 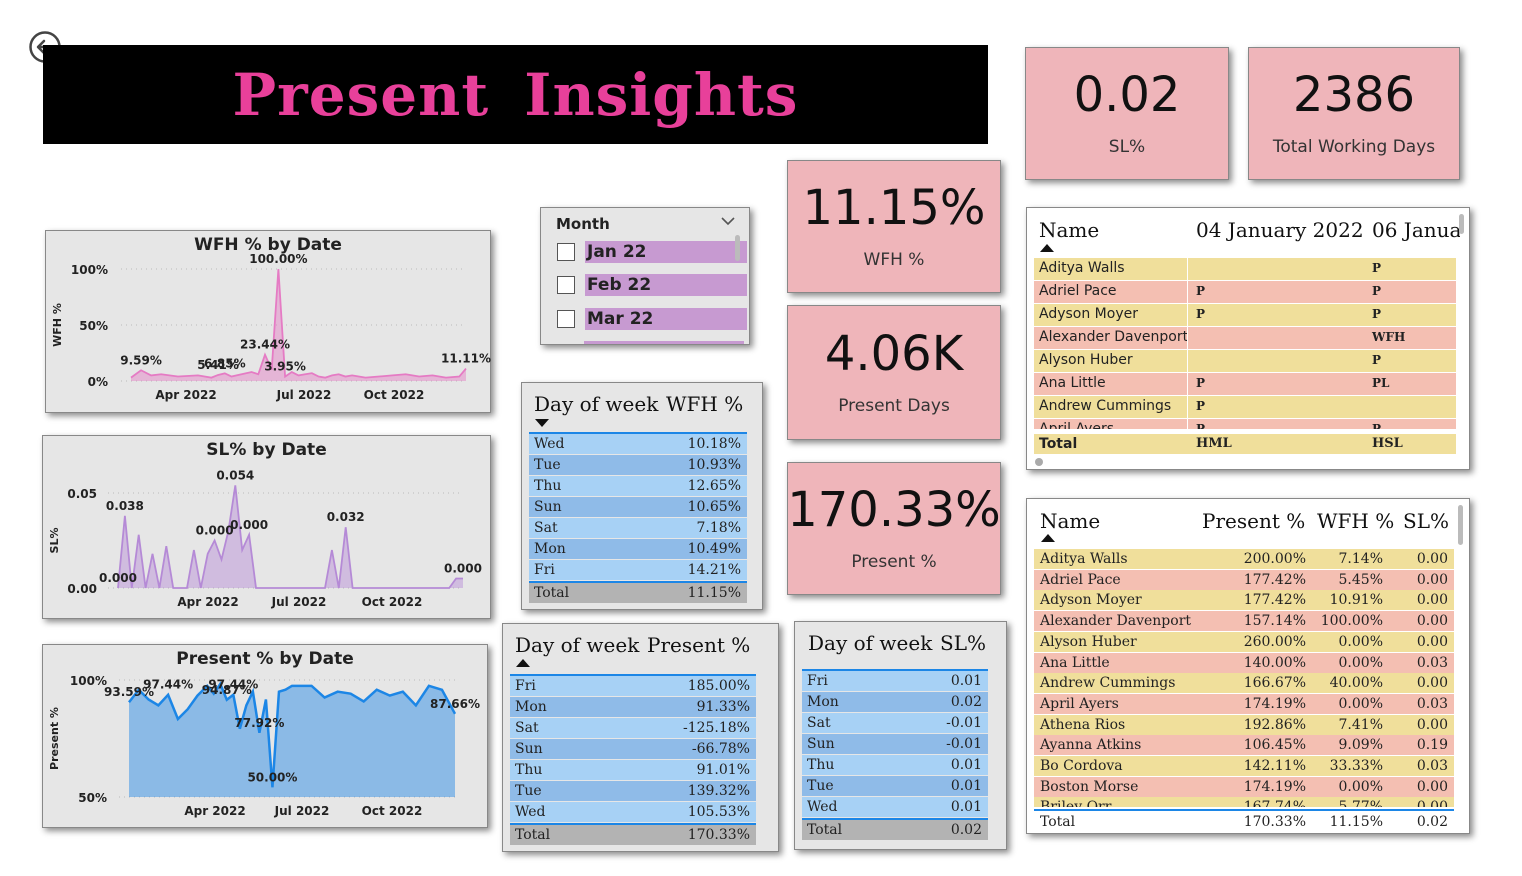 I want to click on table-row: April Ayers 174.19% 0.00% 0.03, so click(x=1244, y=703).